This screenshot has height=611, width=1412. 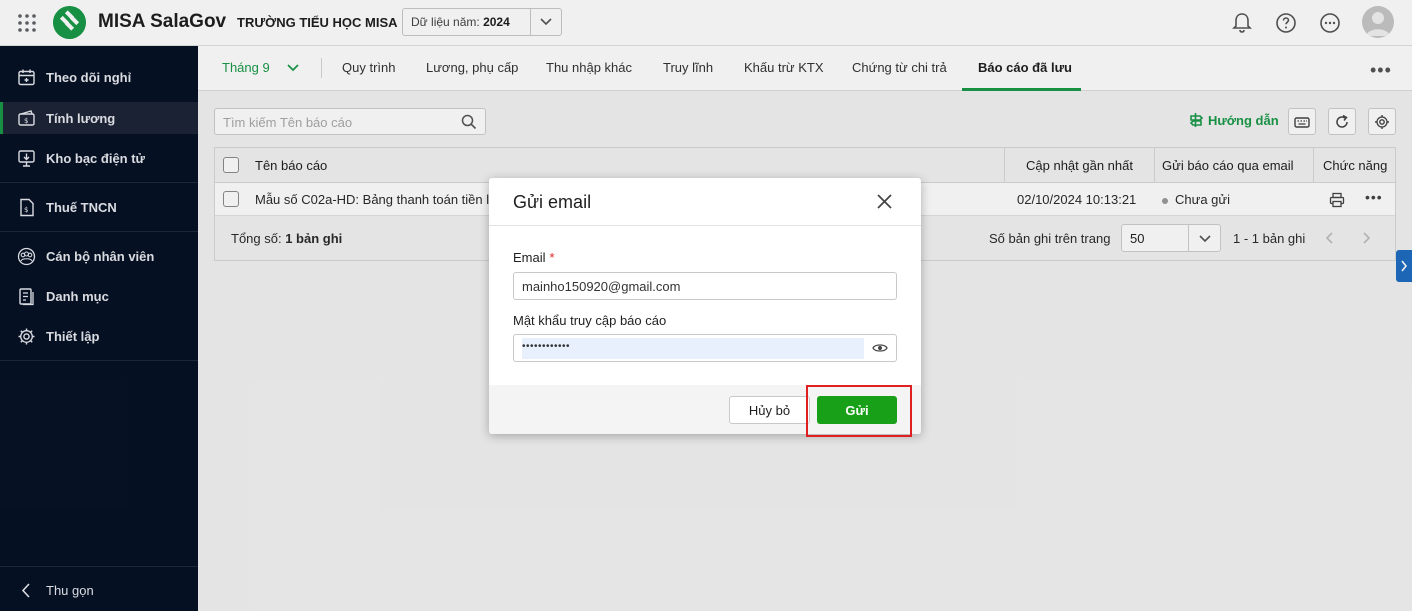 I want to click on dialog-title: Gửi email, so click(x=552, y=202).